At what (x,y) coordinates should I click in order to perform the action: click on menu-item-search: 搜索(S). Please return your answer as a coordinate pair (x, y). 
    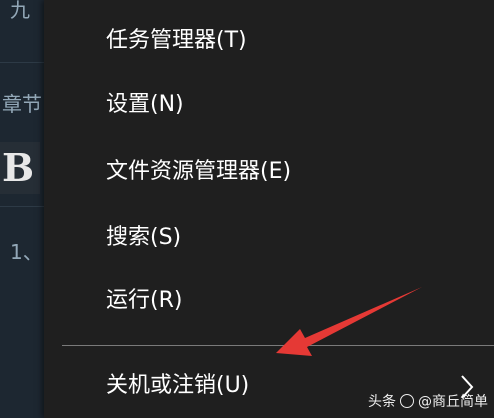
    Looking at the image, I should click on (300, 238).